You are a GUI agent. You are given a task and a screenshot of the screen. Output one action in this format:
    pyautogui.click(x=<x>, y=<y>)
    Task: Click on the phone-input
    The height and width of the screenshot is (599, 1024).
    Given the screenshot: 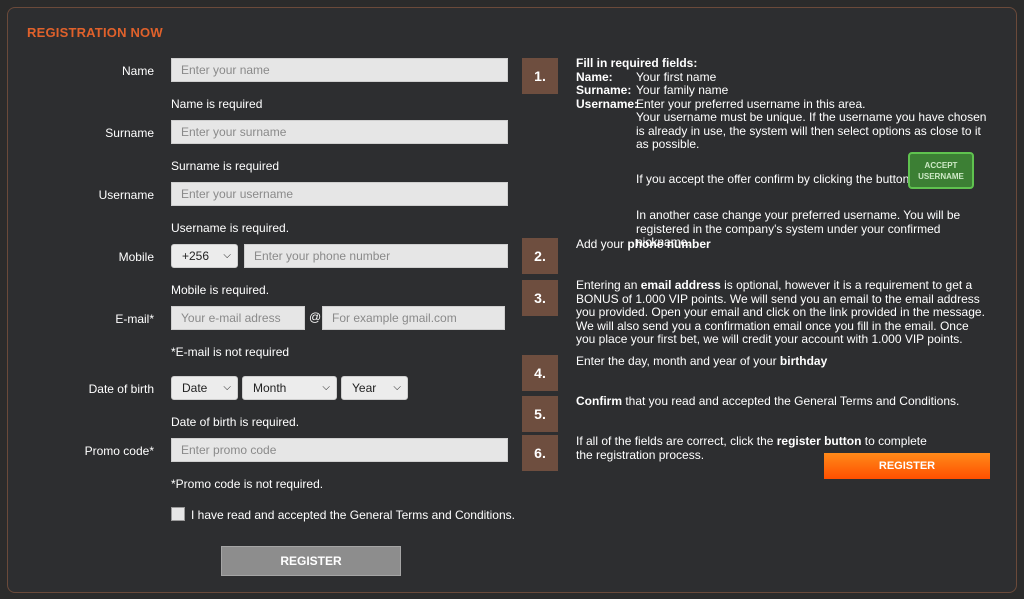 What is the action you would take?
    pyautogui.click(x=376, y=256)
    